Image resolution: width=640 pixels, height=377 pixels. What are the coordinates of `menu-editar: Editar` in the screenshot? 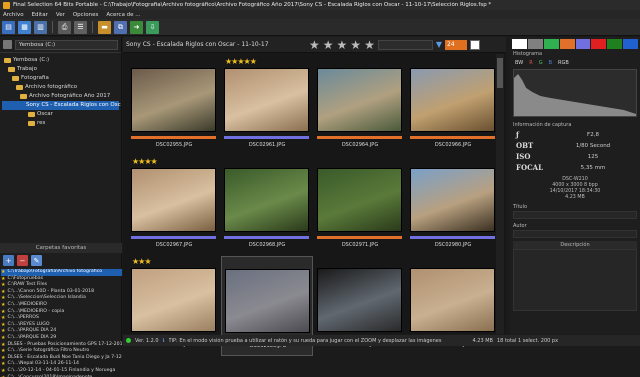 It's located at (40, 15).